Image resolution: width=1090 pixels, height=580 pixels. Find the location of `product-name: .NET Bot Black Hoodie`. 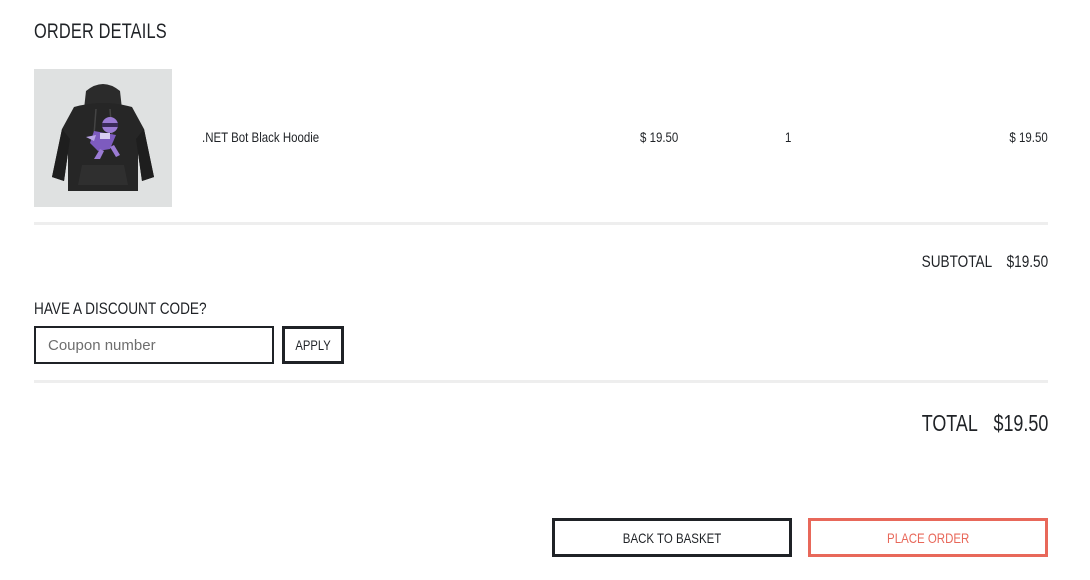

product-name: .NET Bot Black Hoodie is located at coordinates (261, 137).